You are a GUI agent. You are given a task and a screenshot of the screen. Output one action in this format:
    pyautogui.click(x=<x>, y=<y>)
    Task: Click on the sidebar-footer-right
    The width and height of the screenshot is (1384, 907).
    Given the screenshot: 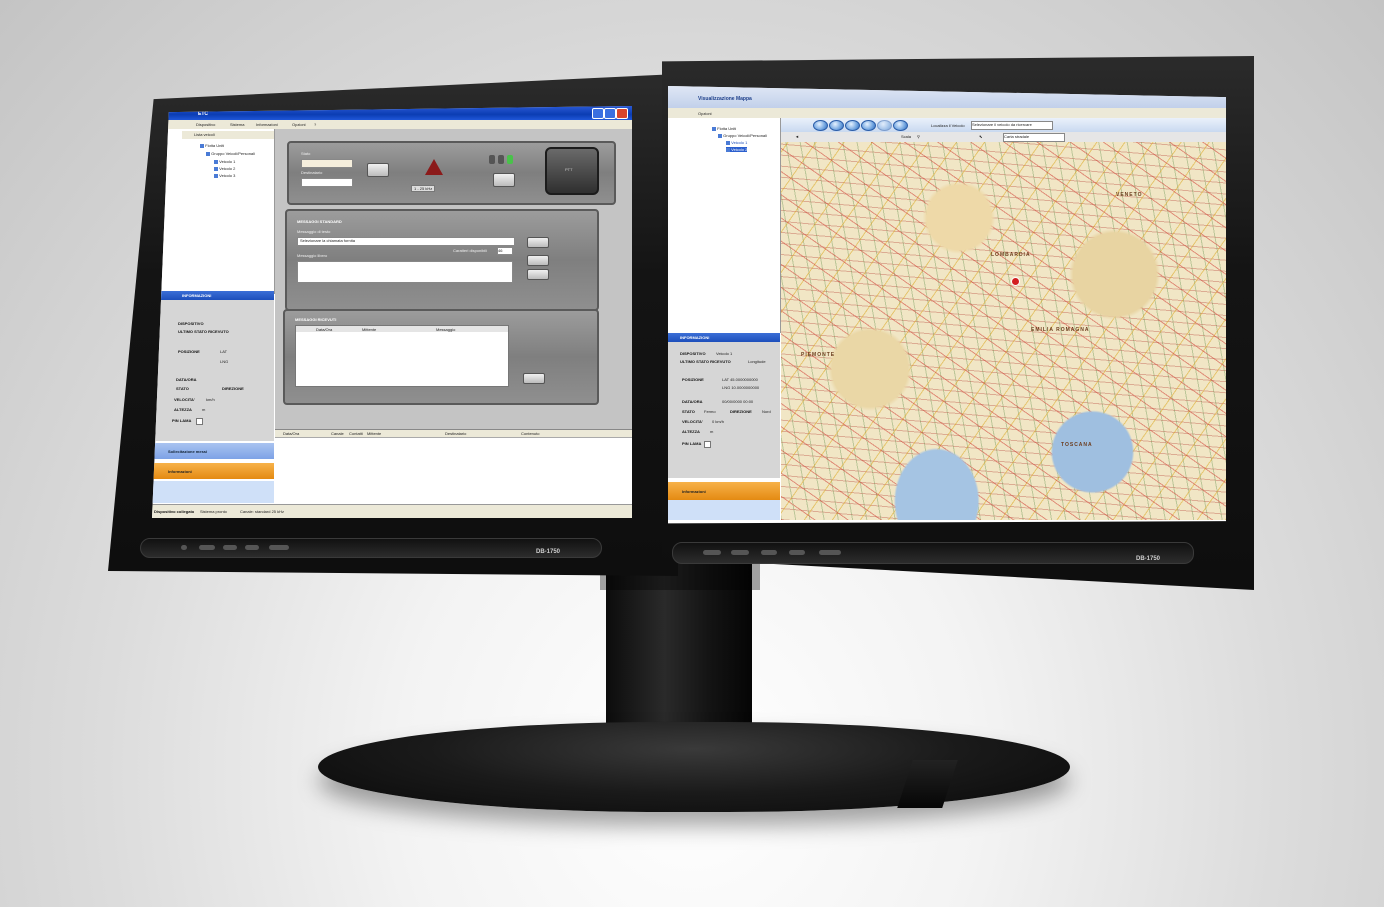 What is the action you would take?
    pyautogui.click(x=724, y=510)
    